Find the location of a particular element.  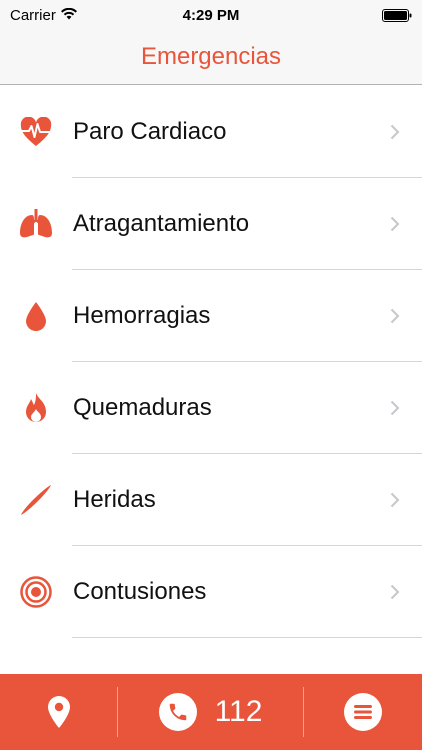

status-bar: Carrier 4:29 PM is located at coordinates (211, 15).